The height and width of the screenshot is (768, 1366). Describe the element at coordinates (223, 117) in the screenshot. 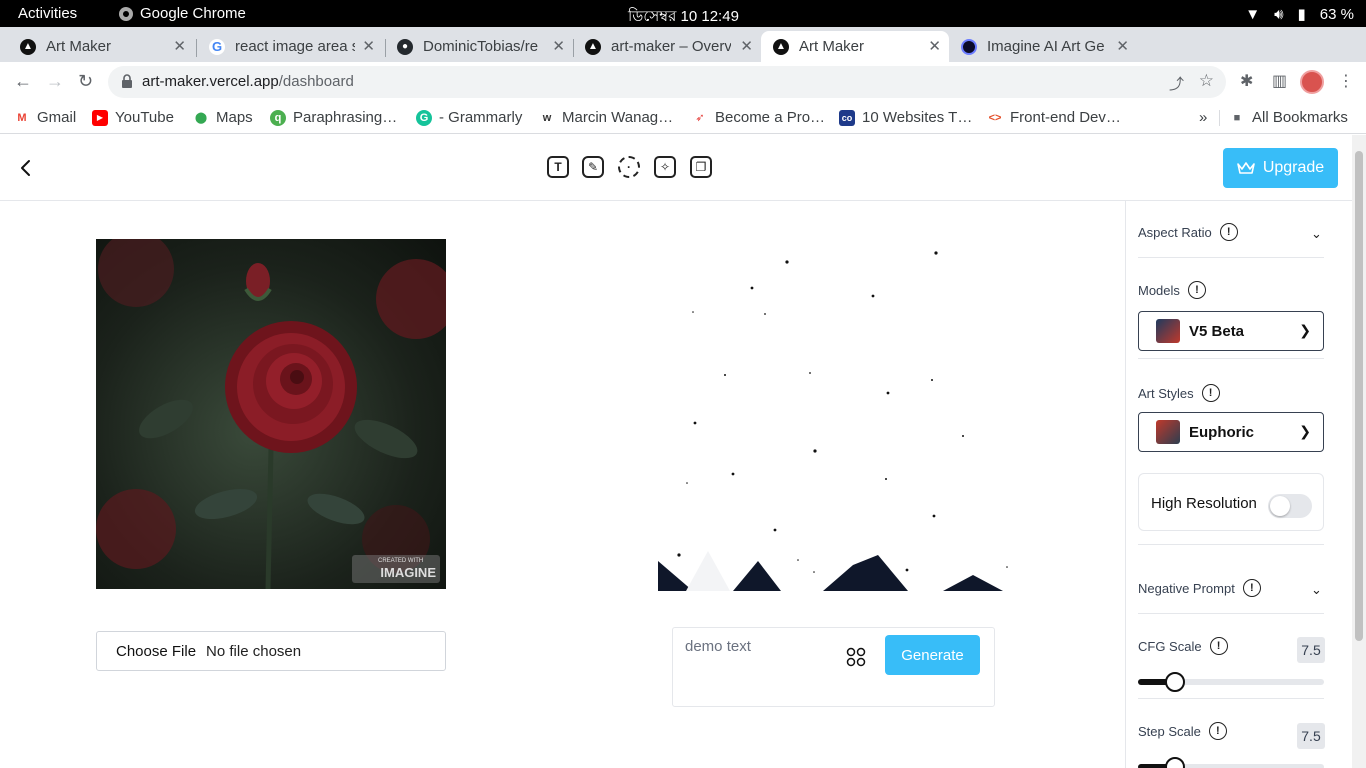

I see `bookmark-maps: ⬤ Maps` at that location.